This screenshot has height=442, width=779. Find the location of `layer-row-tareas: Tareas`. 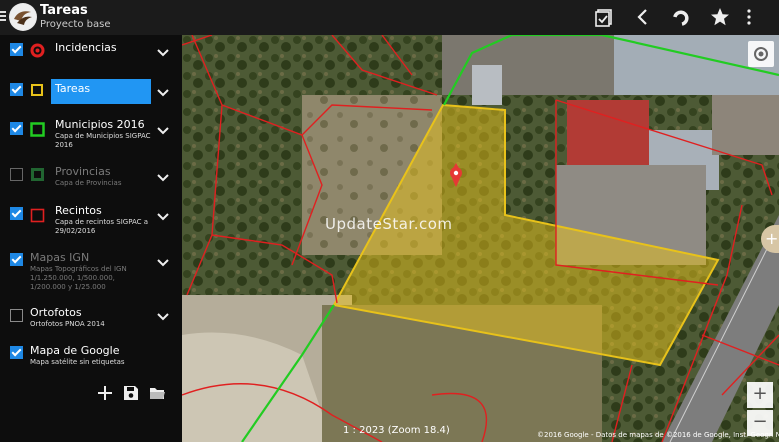

layer-row-tareas: Tareas is located at coordinates (91, 92).